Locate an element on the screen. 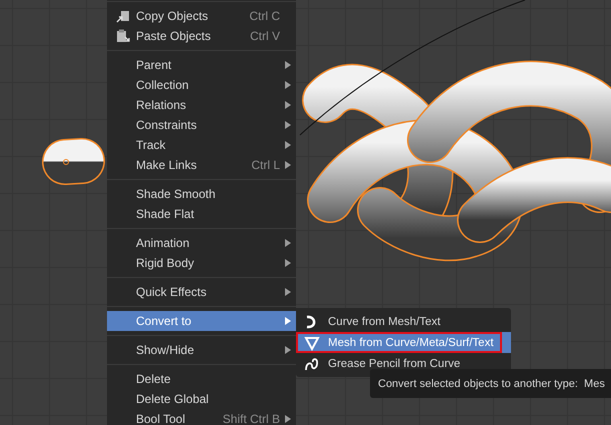 The width and height of the screenshot is (611, 425). menu-item: Shade Flat is located at coordinates (201, 214).